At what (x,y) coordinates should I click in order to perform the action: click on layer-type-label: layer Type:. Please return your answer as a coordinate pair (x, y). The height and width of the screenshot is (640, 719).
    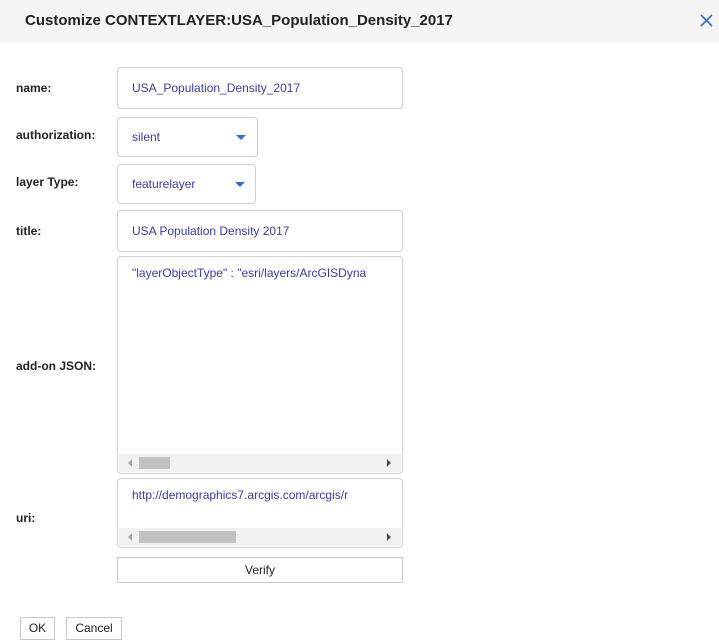
    Looking at the image, I should click on (47, 182).